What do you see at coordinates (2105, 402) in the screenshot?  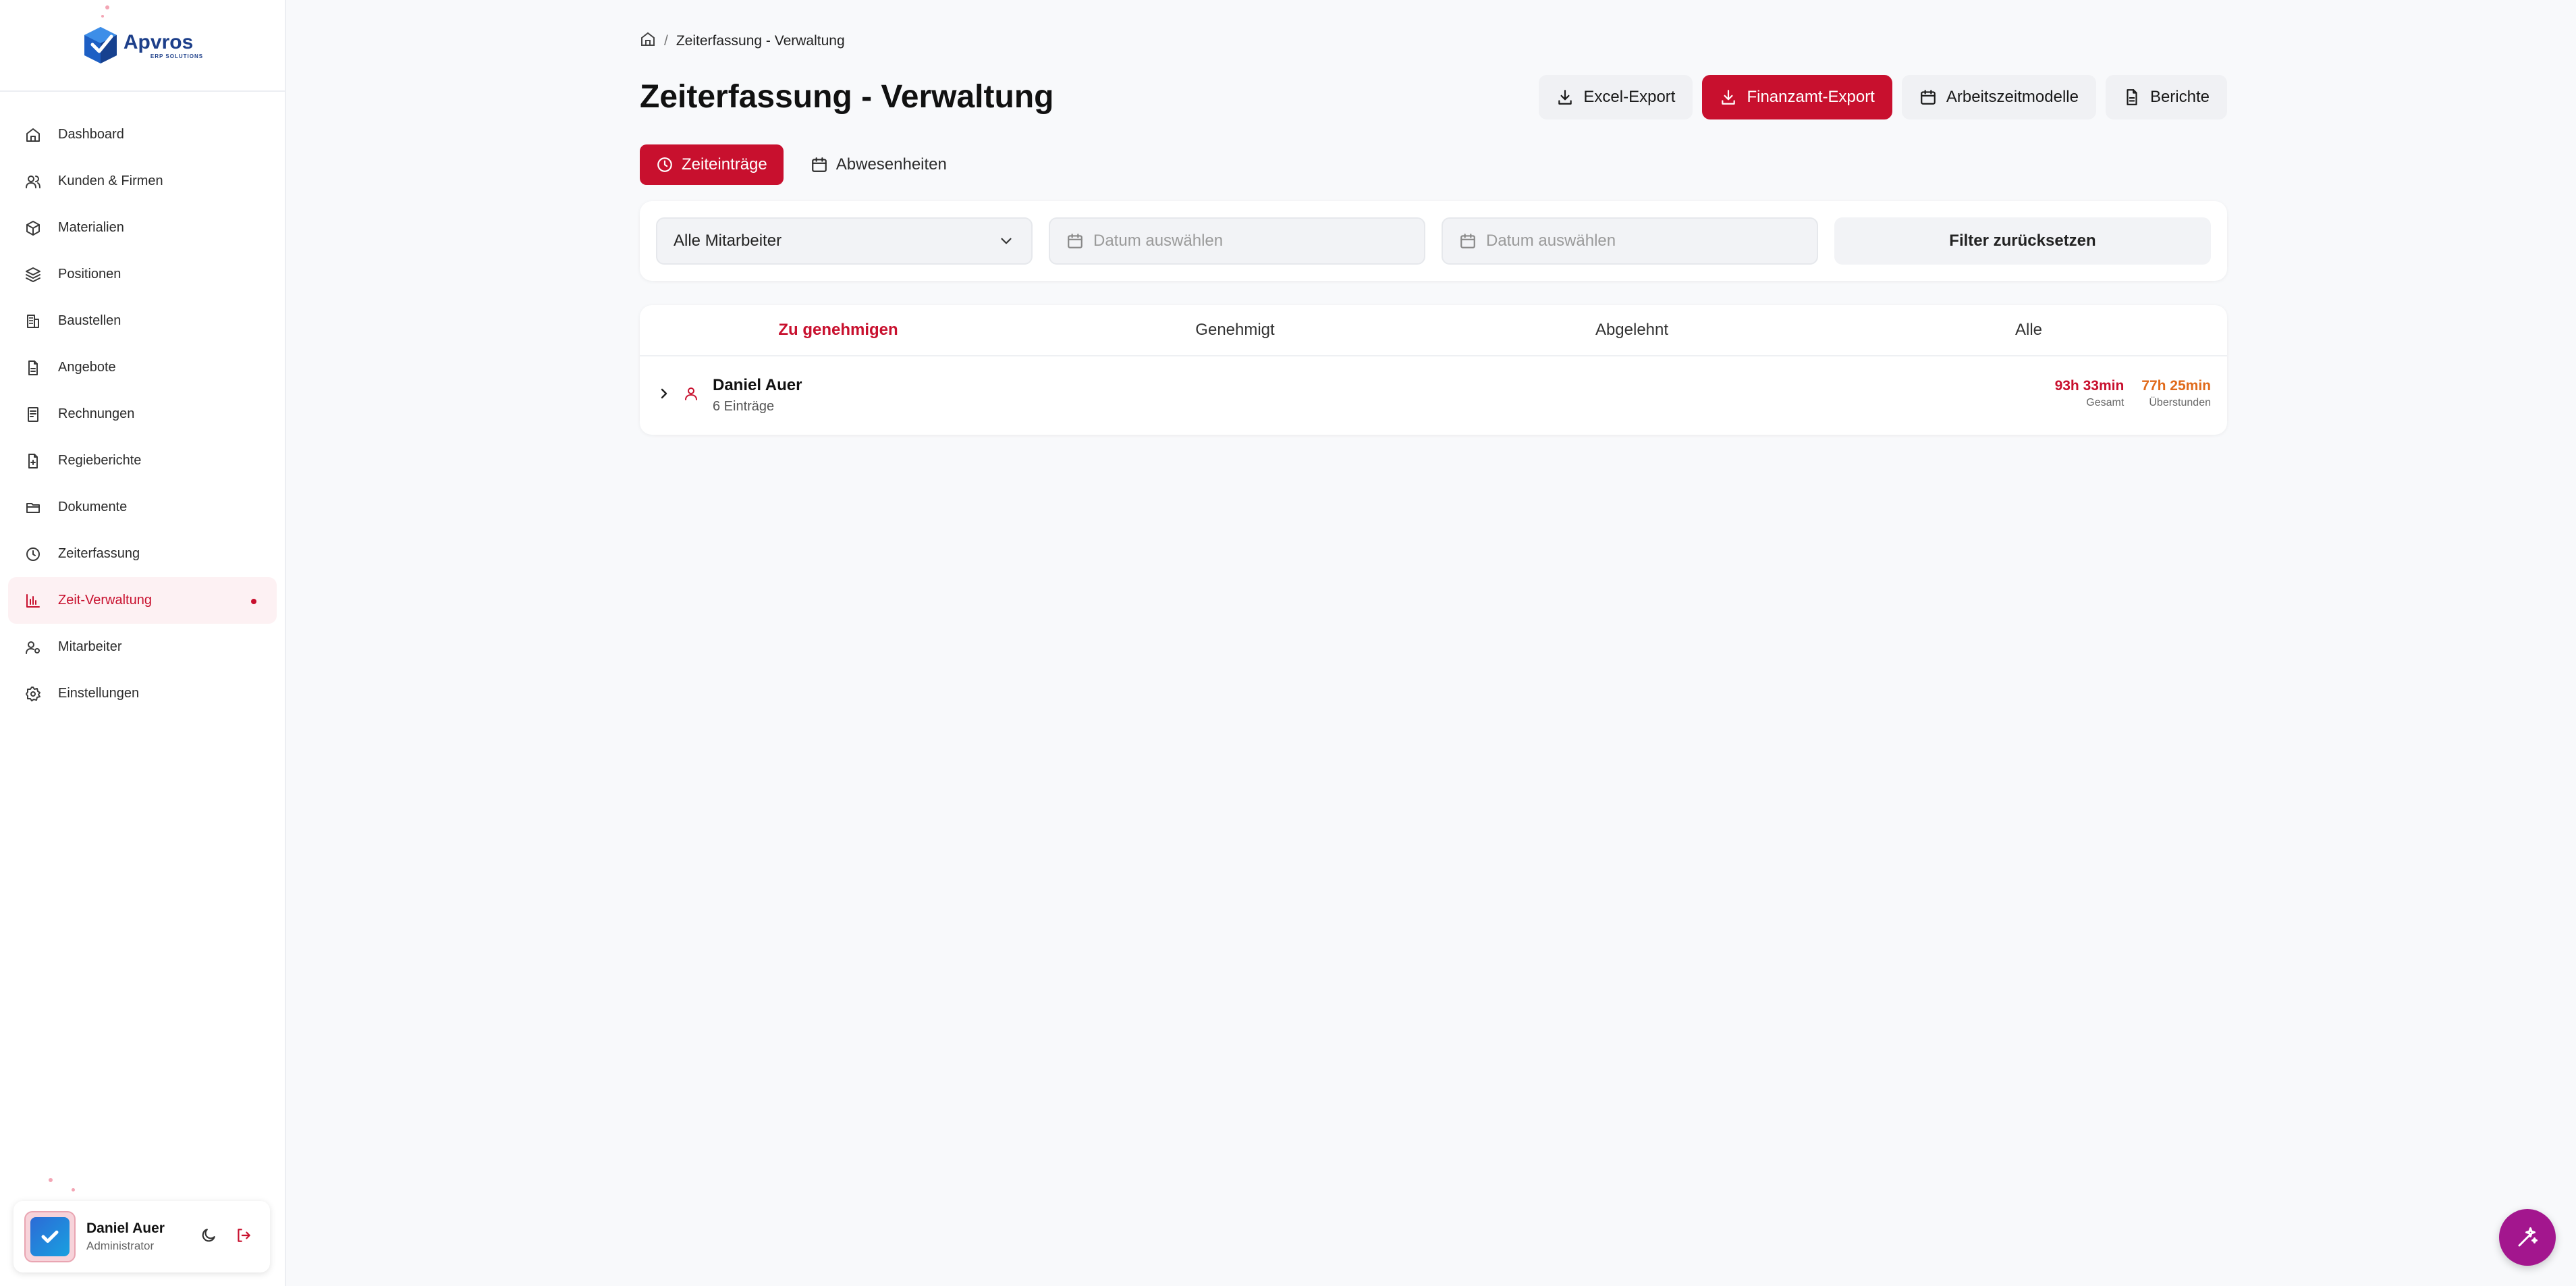 I see `total-label: Gesamt` at bounding box center [2105, 402].